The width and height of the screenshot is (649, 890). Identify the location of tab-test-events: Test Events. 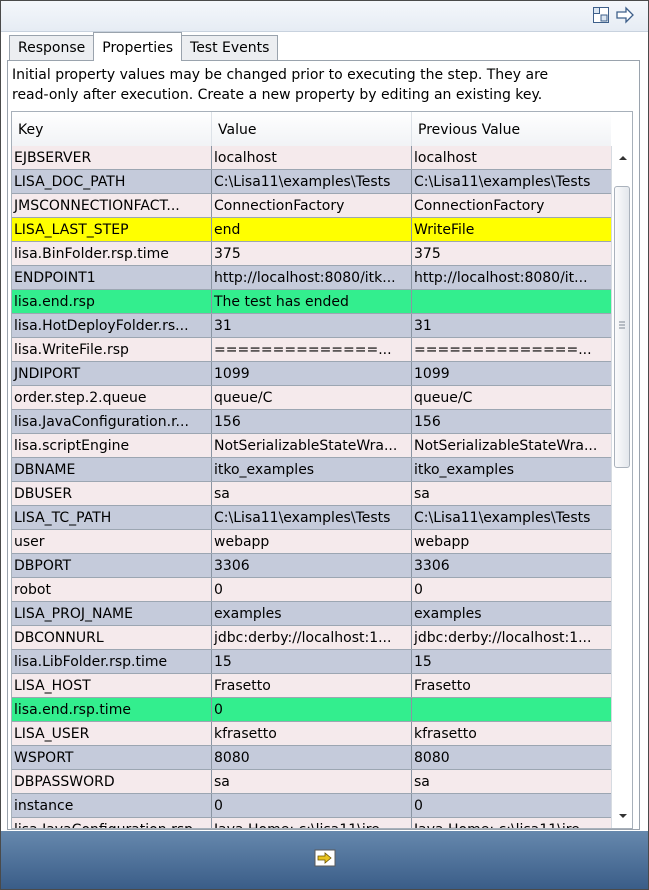
(230, 48).